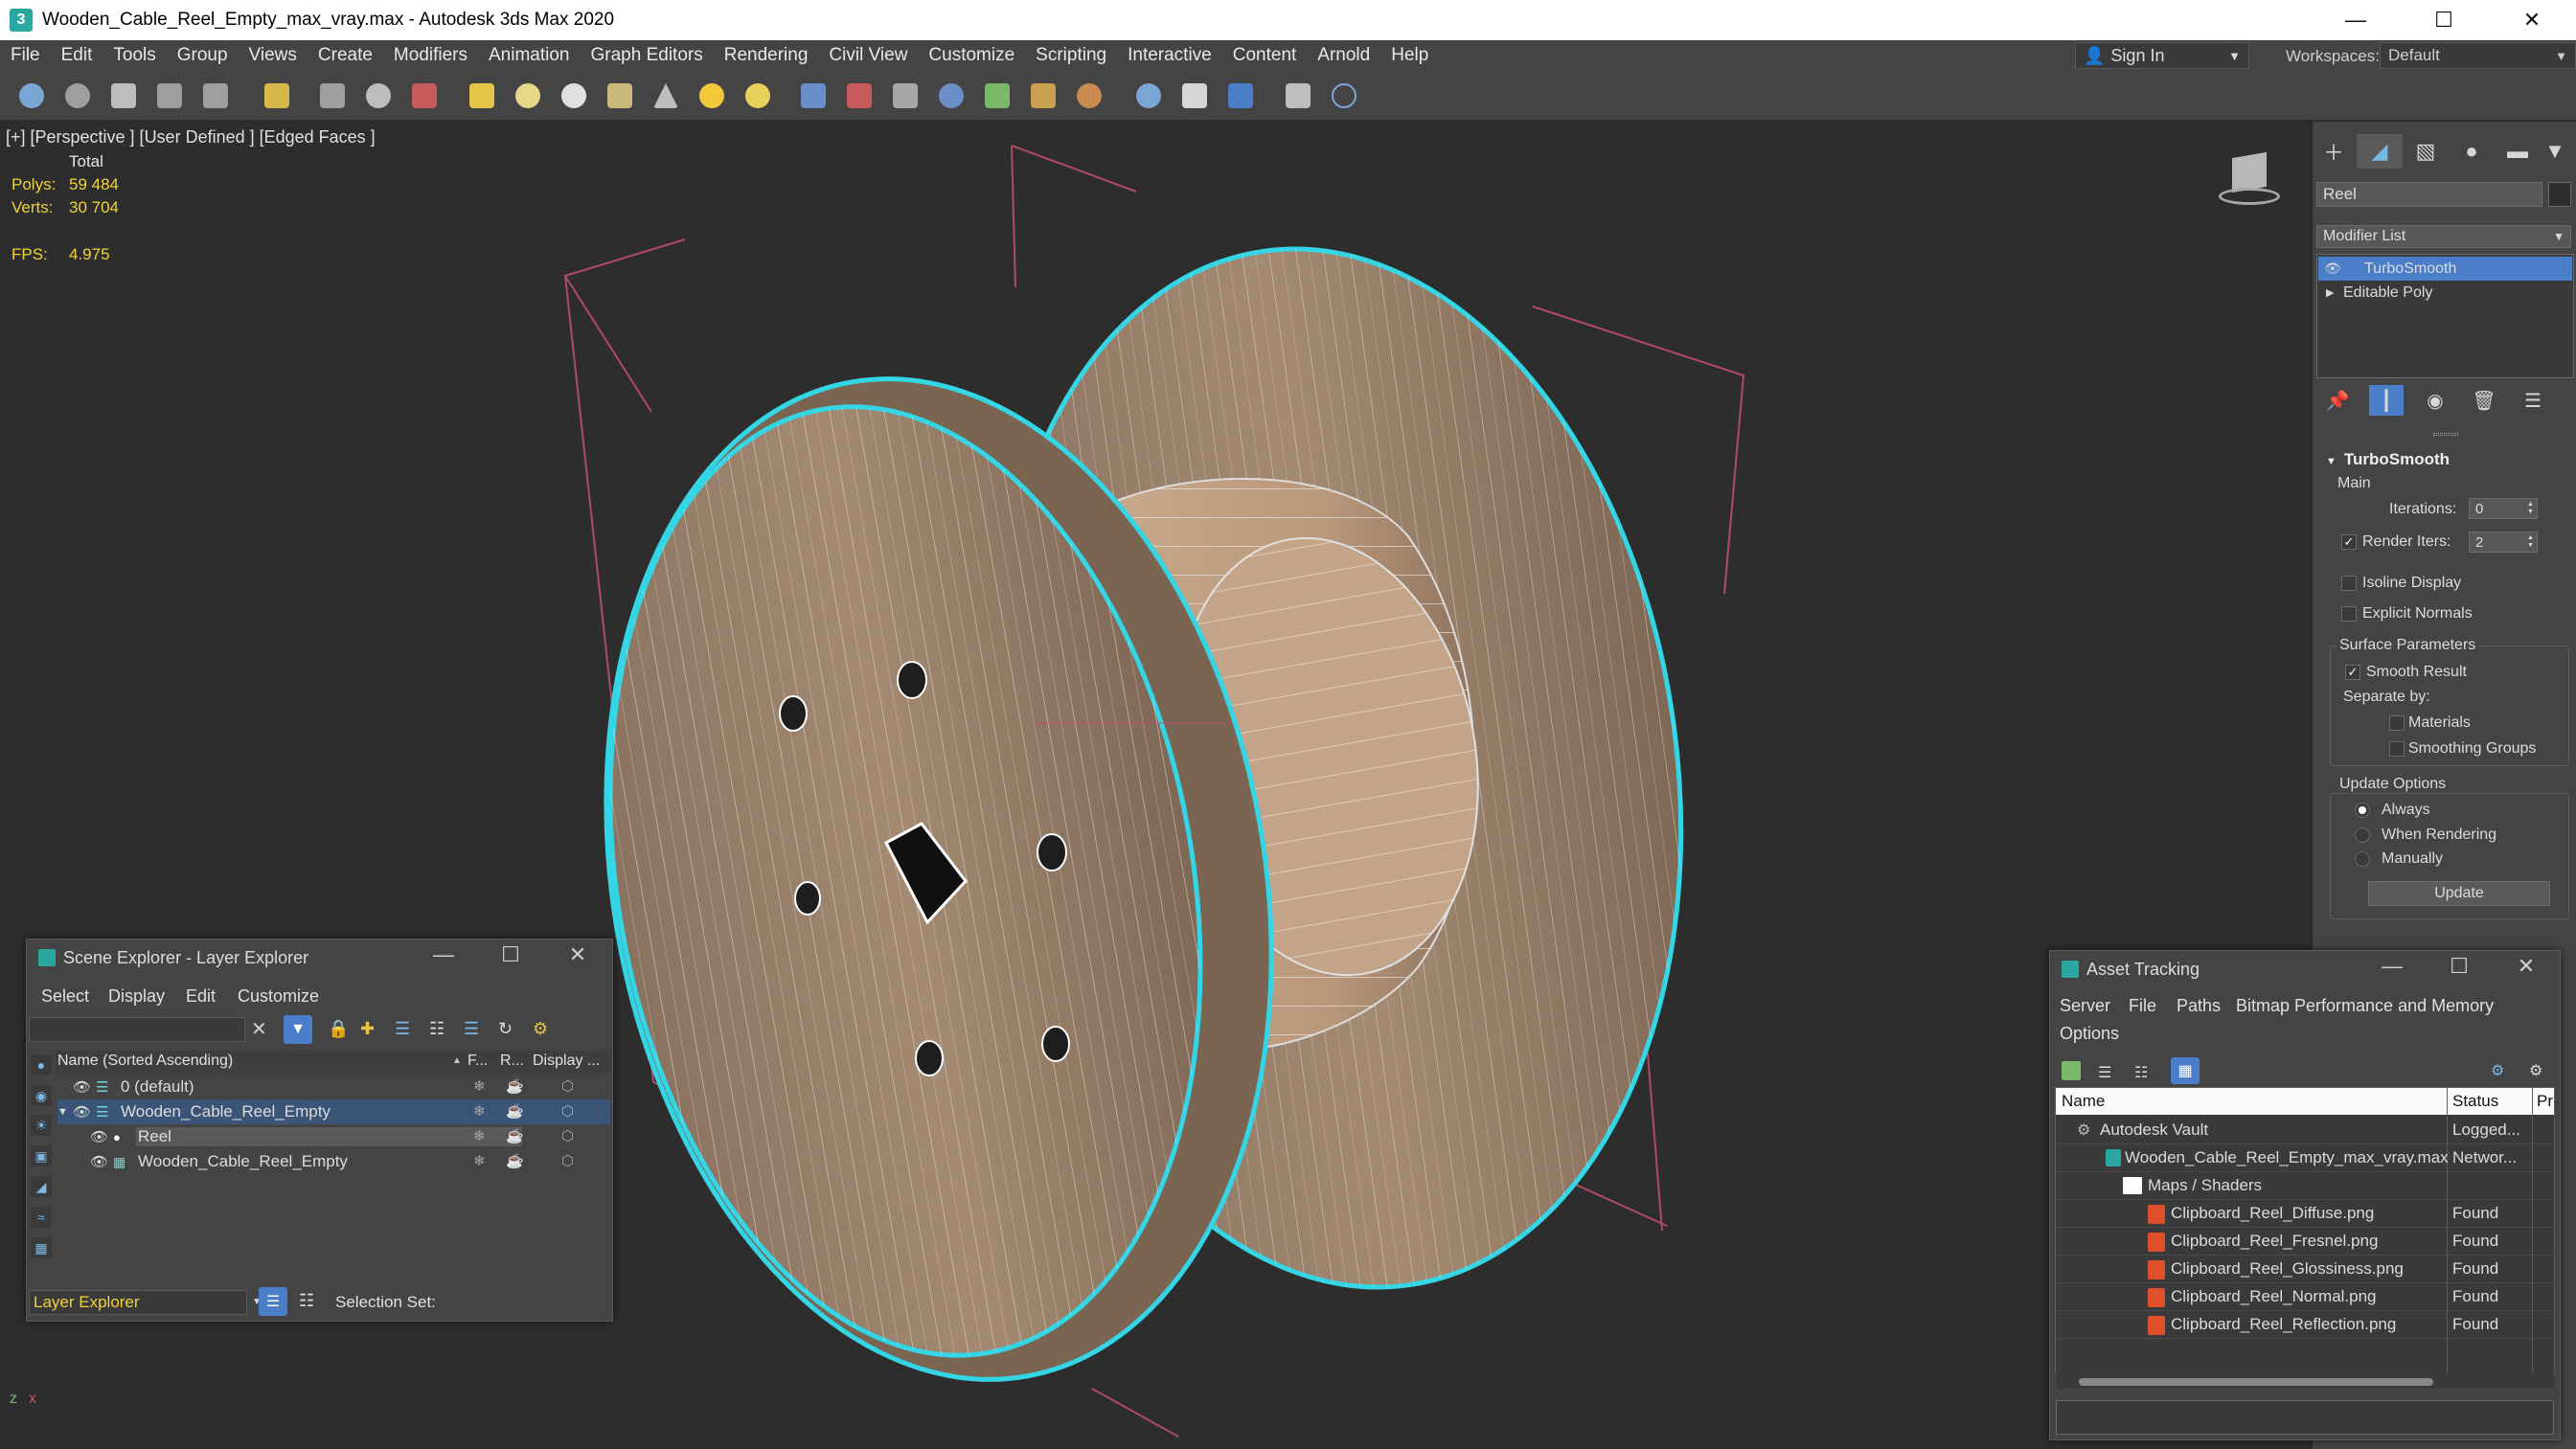 This screenshot has height=1449, width=2576. Describe the element at coordinates (278, 996) in the screenshot. I see `se-menu-customize: Customize` at that location.